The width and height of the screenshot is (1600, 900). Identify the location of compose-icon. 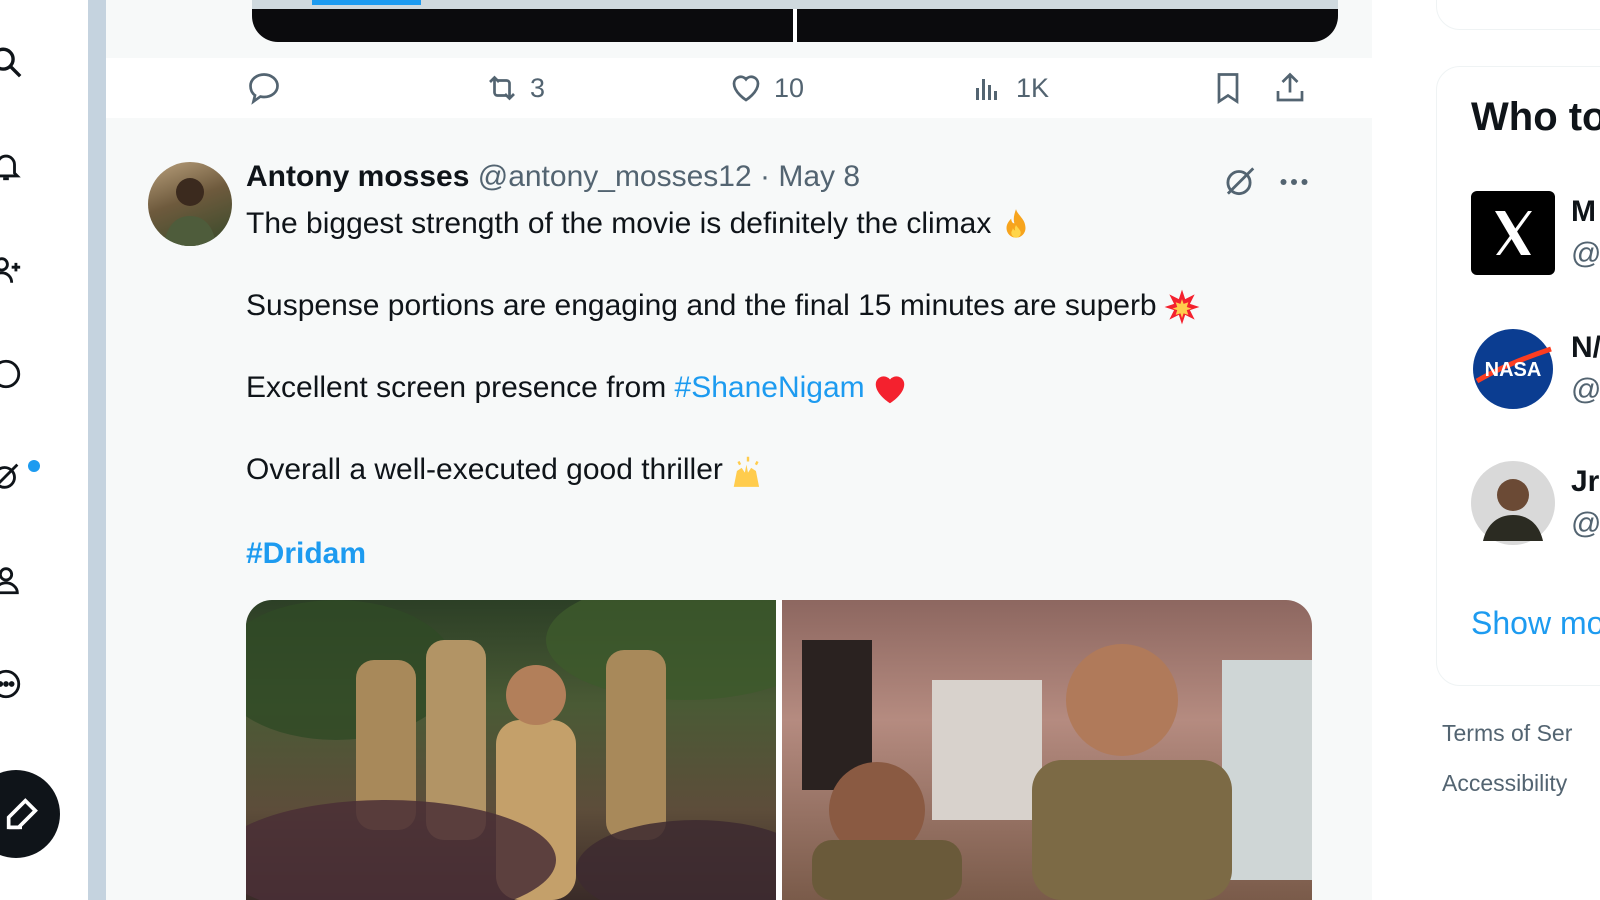
(22, 814).